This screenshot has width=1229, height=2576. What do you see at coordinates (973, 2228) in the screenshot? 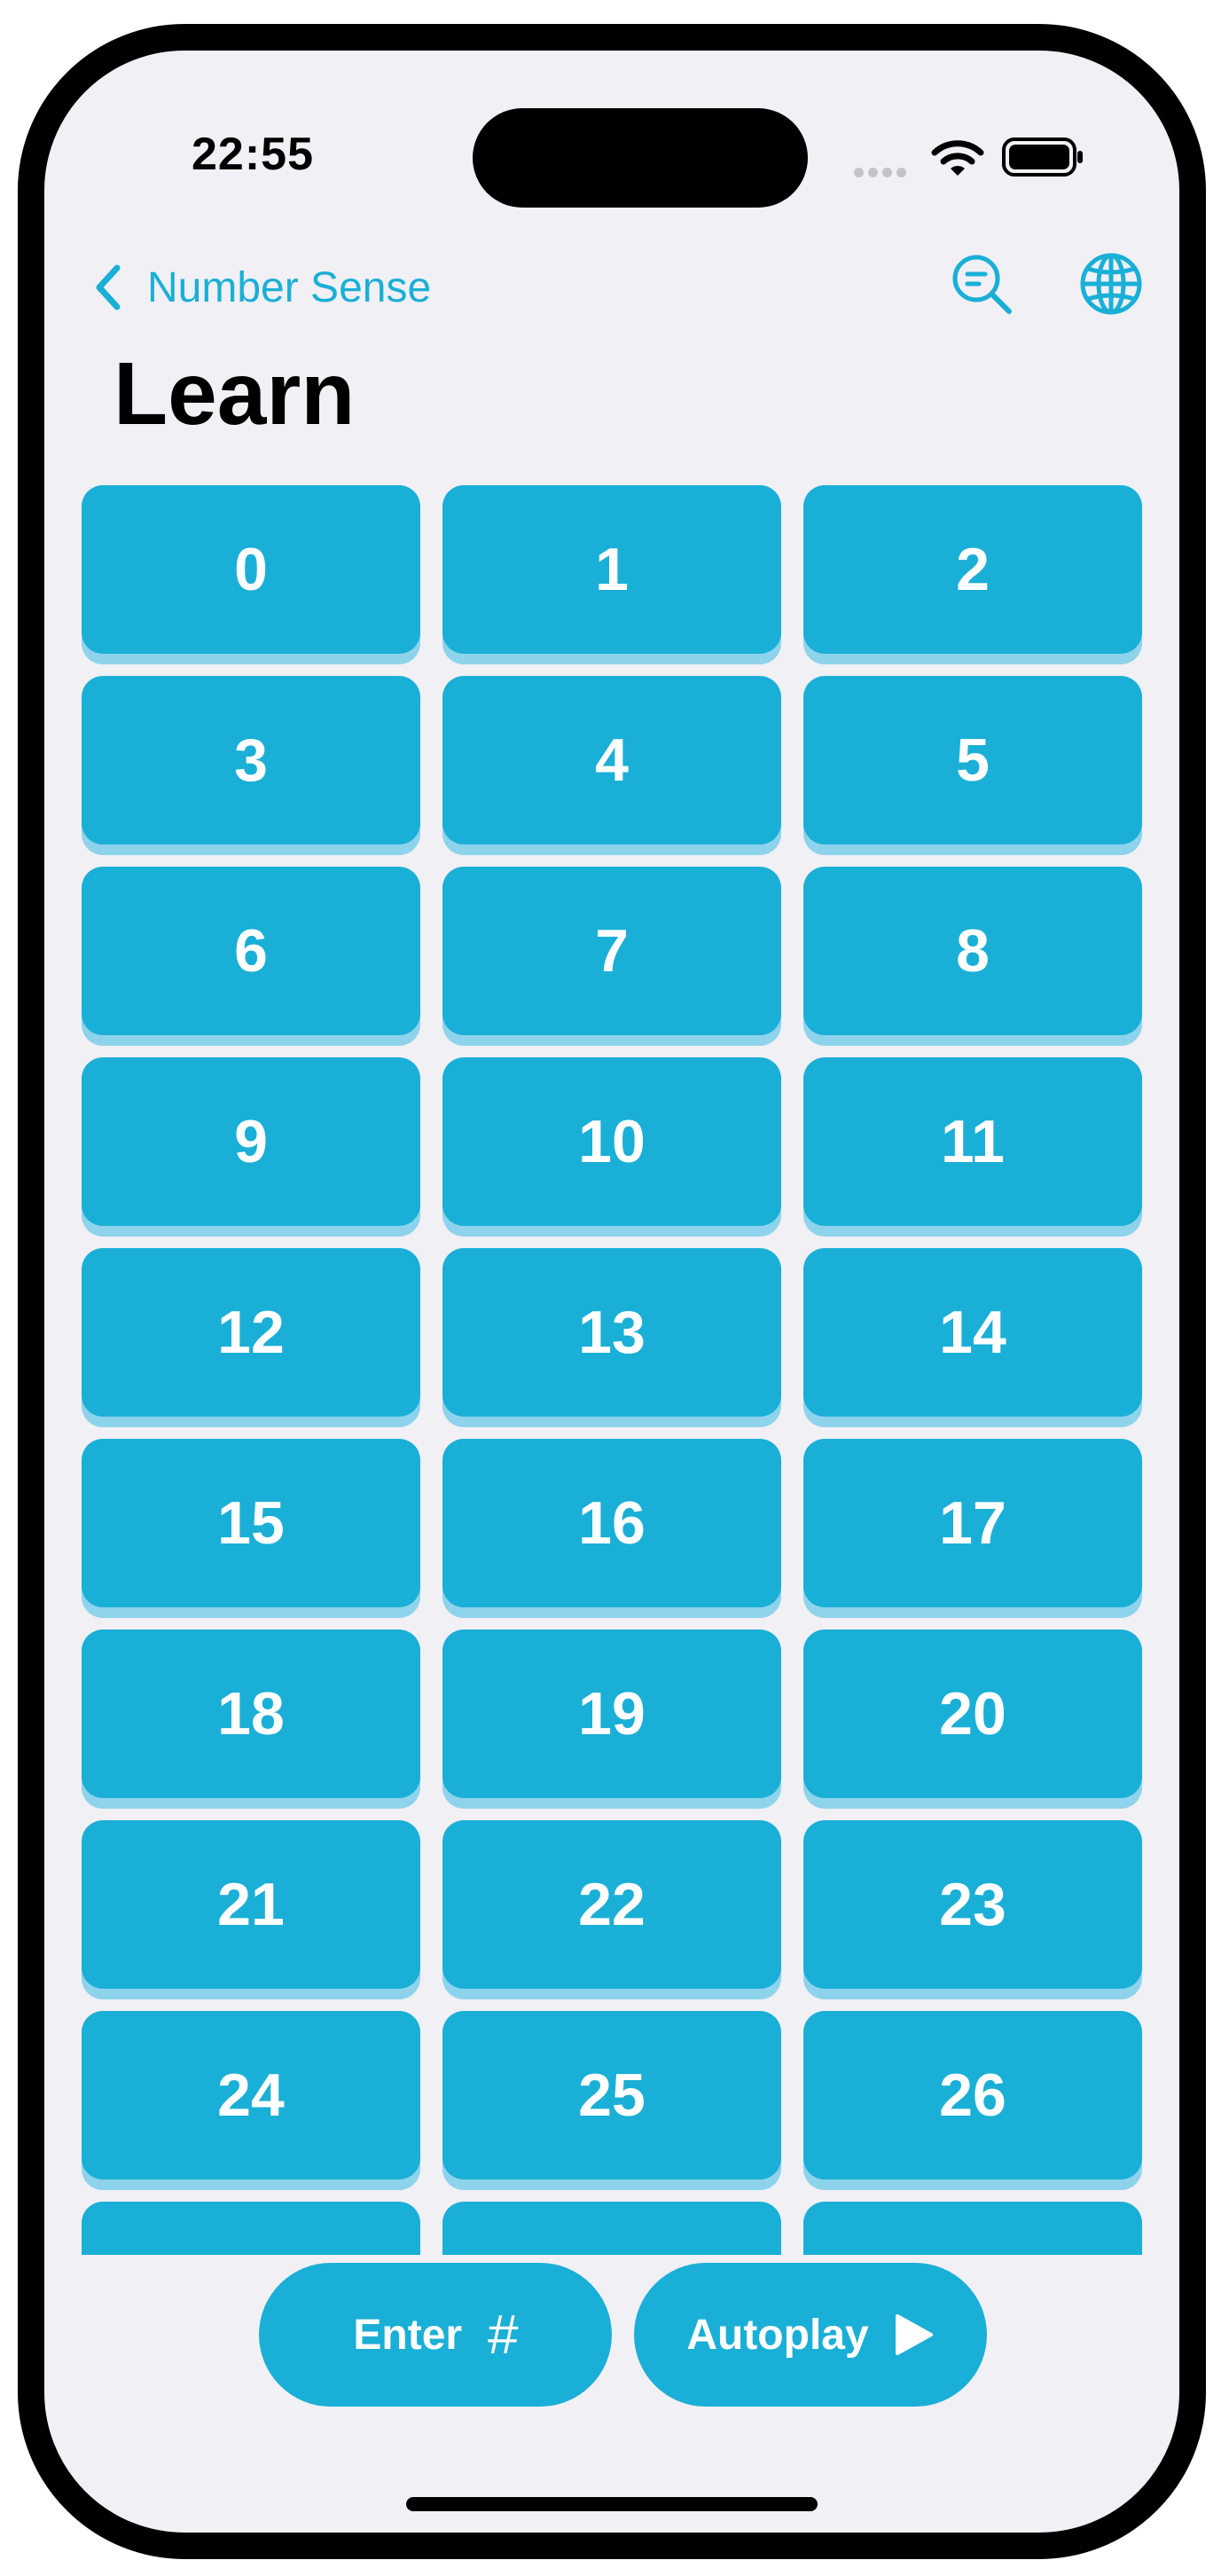
I see `number-tile: 29` at bounding box center [973, 2228].